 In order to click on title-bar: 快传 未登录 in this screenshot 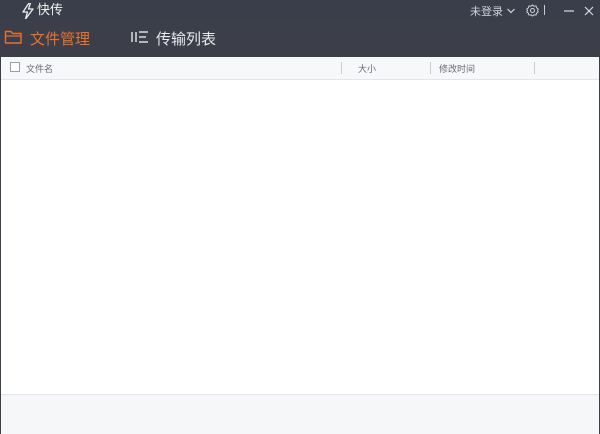, I will do `click(300, 10)`.